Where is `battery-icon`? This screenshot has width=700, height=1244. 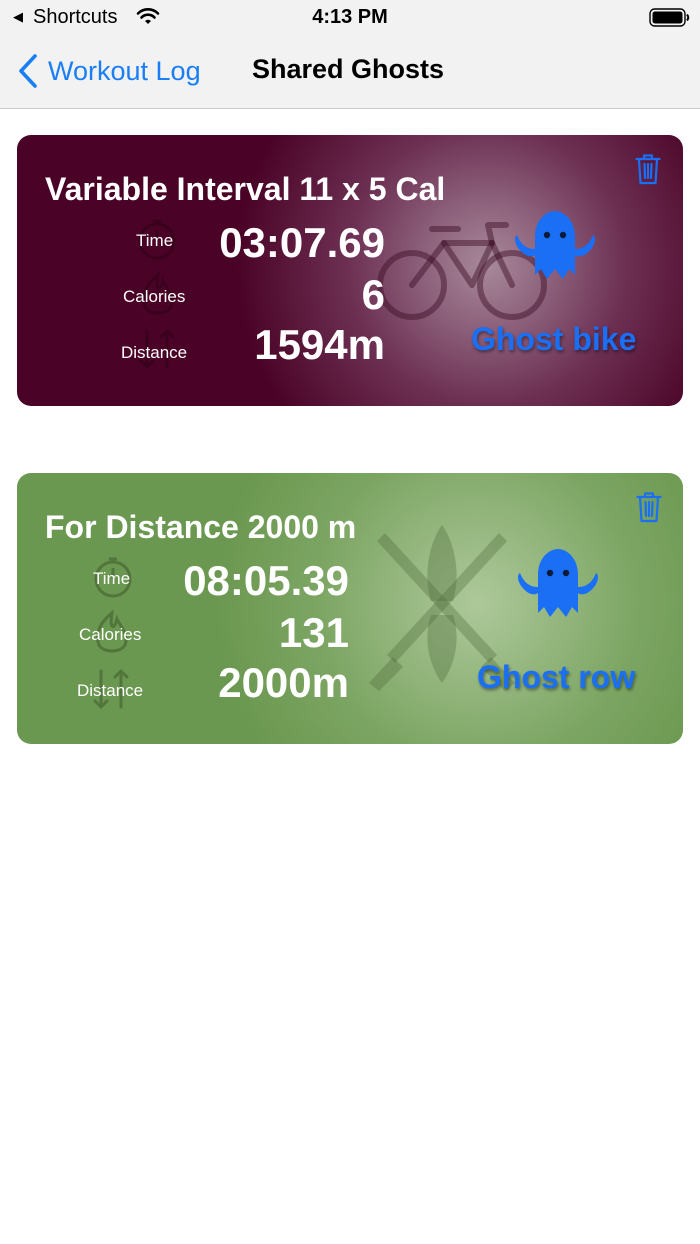 battery-icon is located at coordinates (670, 20).